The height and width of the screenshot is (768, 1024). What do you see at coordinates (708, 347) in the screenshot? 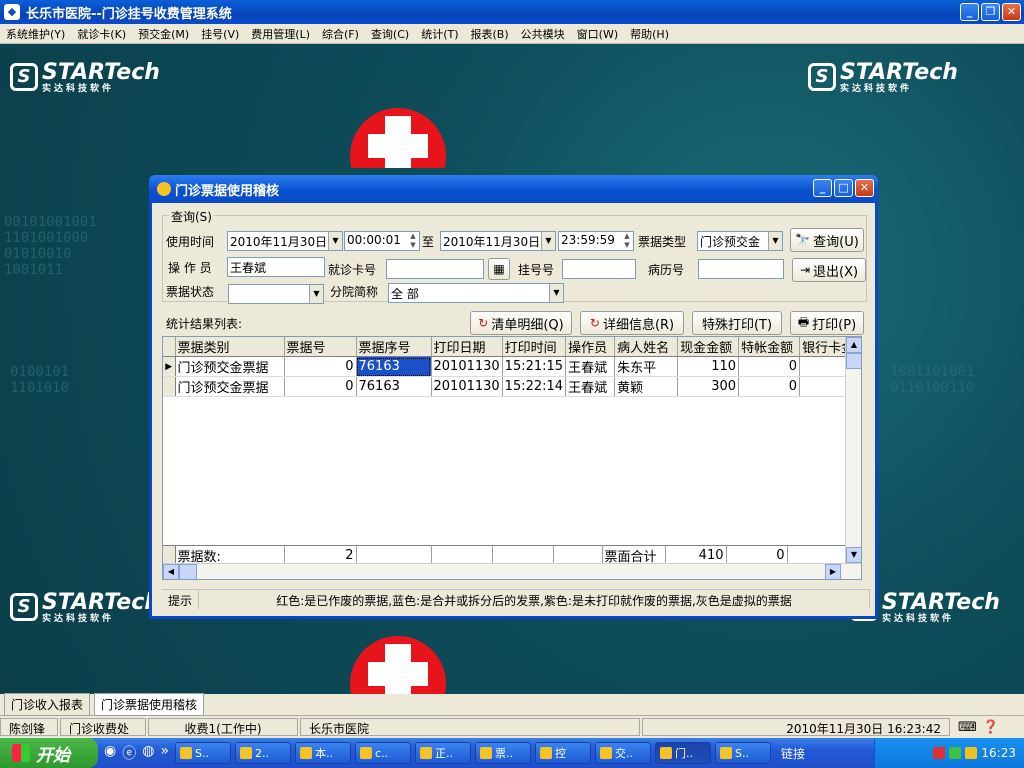
I see `col-cash-amount: 现金金额` at bounding box center [708, 347].